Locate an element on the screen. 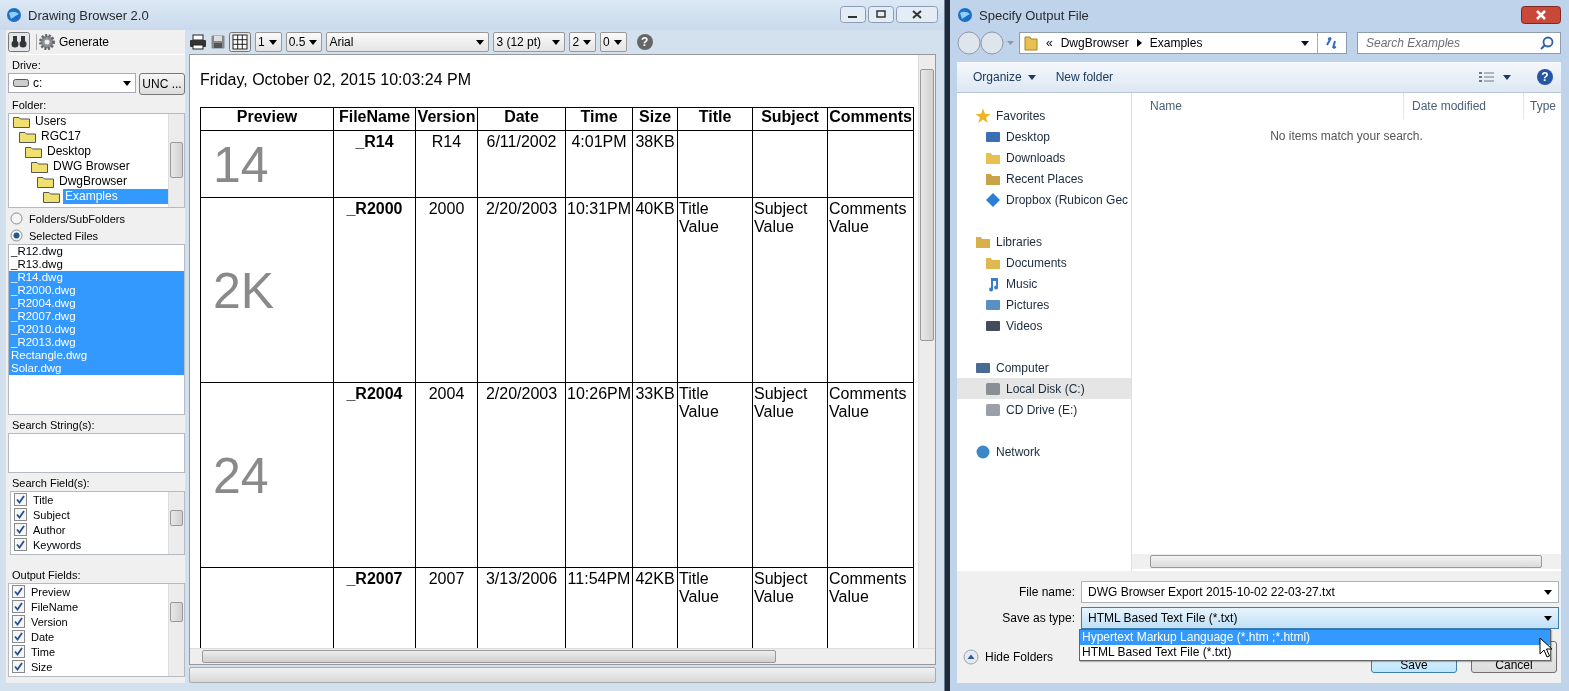 This screenshot has height=691, width=1569. file-item: _R12.dwg is located at coordinates (96, 251).